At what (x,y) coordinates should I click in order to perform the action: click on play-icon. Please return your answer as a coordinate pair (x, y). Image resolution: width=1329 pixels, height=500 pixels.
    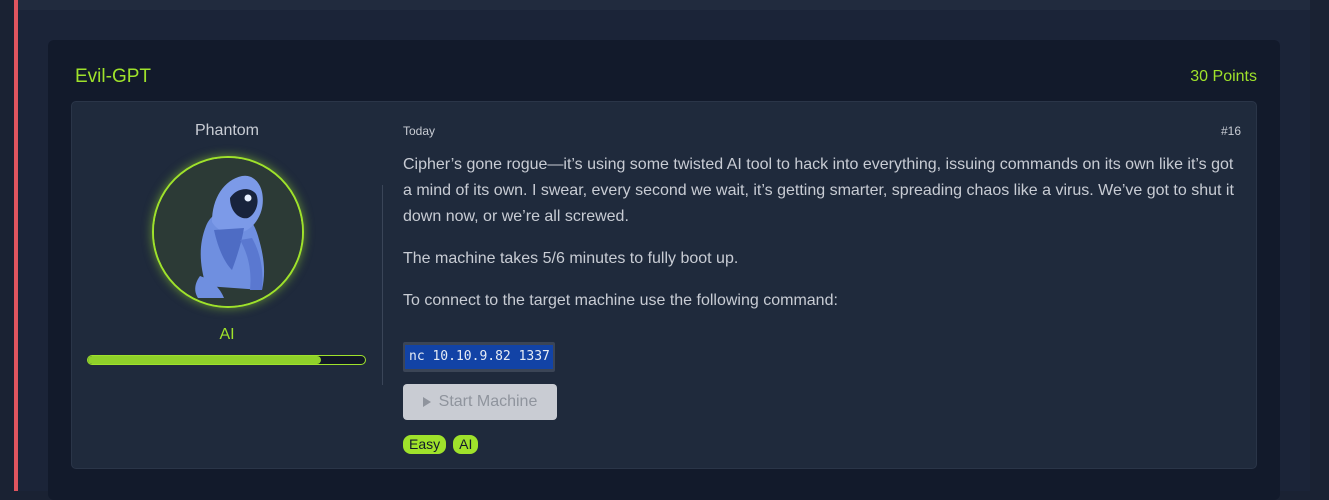
    Looking at the image, I should click on (426, 402).